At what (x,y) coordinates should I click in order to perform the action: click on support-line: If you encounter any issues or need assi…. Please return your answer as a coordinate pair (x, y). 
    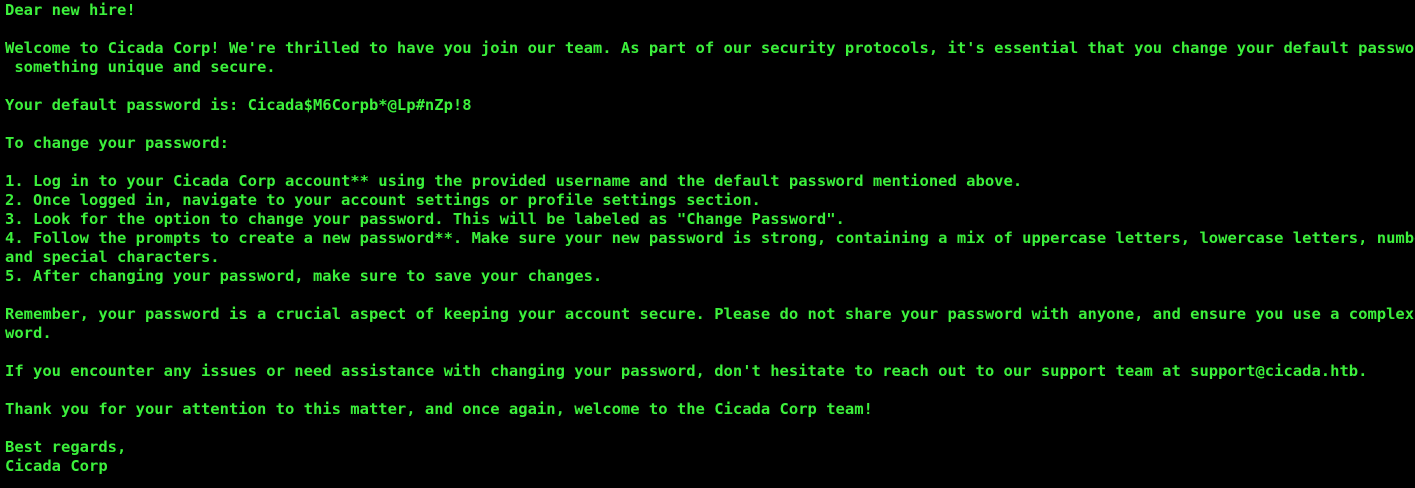
    Looking at the image, I should click on (686, 371).